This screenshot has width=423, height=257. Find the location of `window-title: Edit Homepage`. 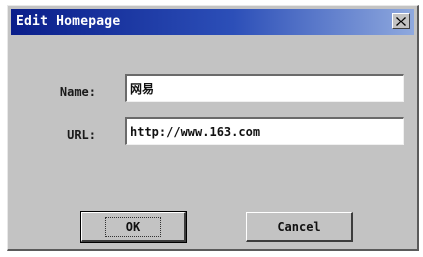

window-title: Edit Homepage is located at coordinates (68, 21).